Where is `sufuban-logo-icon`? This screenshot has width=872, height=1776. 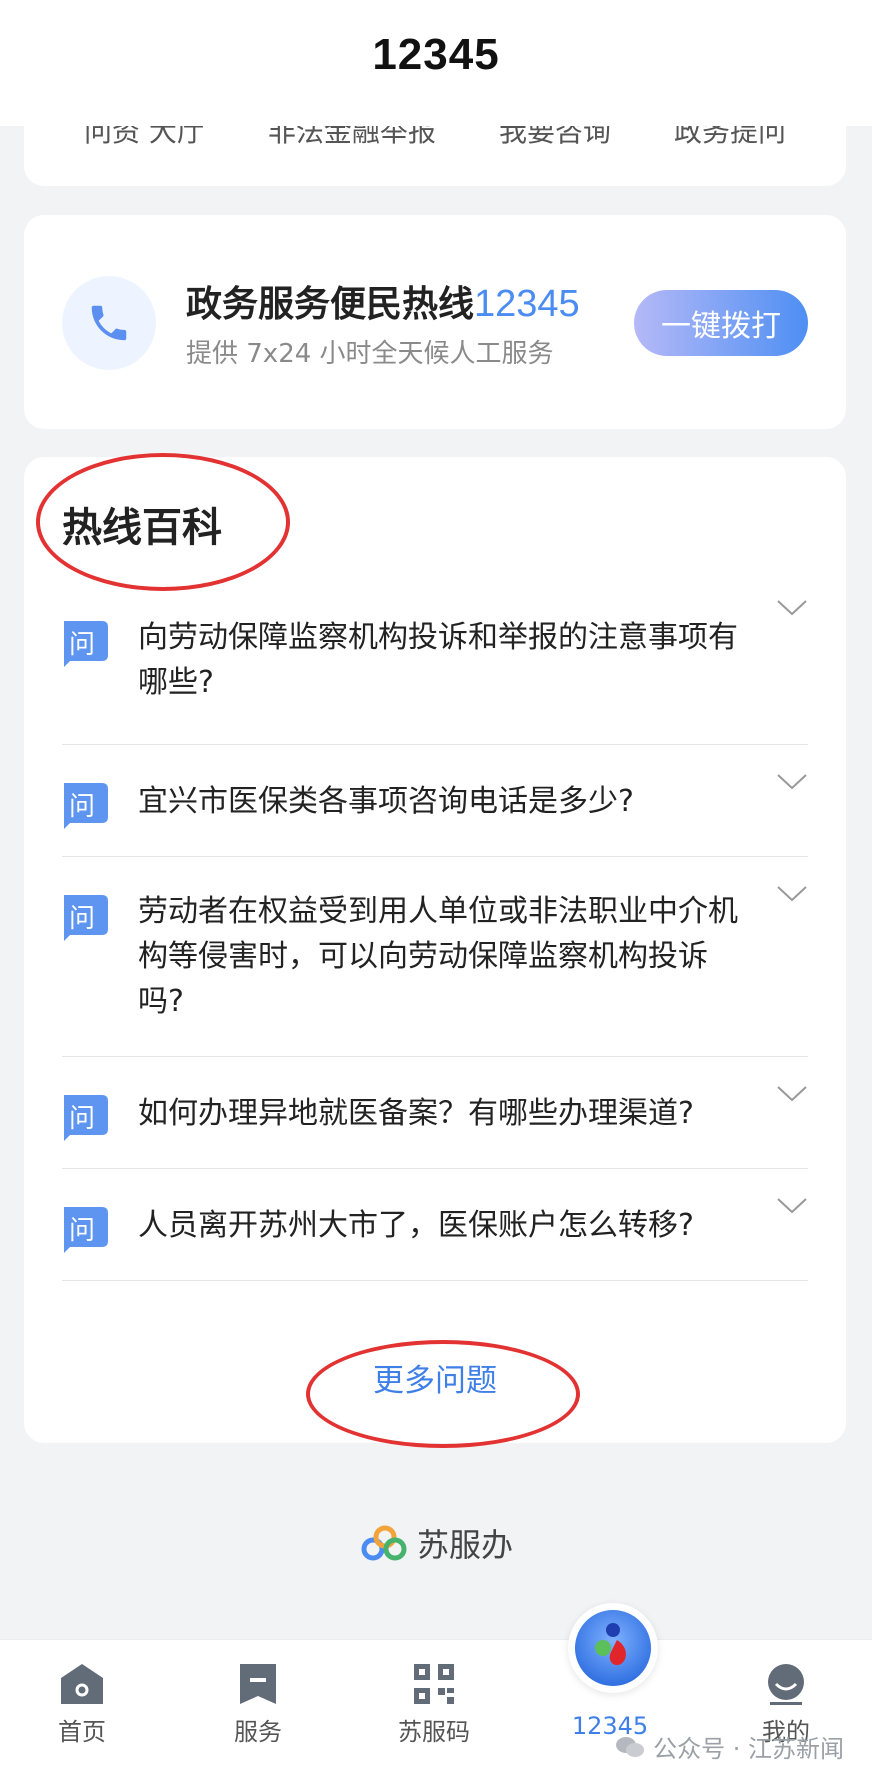
sufuban-logo-icon is located at coordinates (384, 1543).